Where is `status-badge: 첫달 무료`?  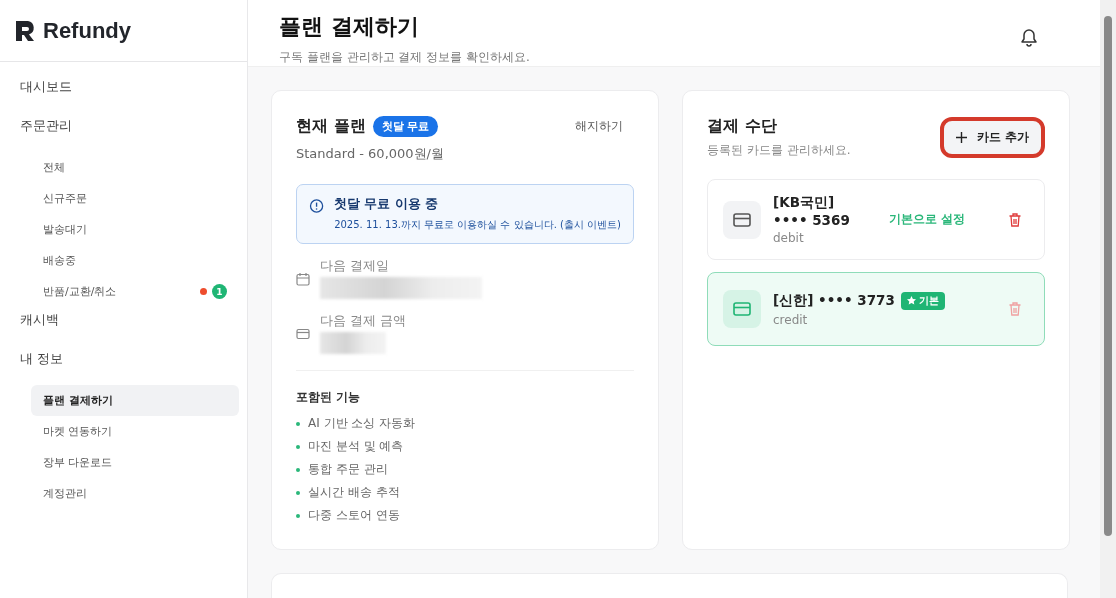
status-badge: 첫달 무료 is located at coordinates (405, 126).